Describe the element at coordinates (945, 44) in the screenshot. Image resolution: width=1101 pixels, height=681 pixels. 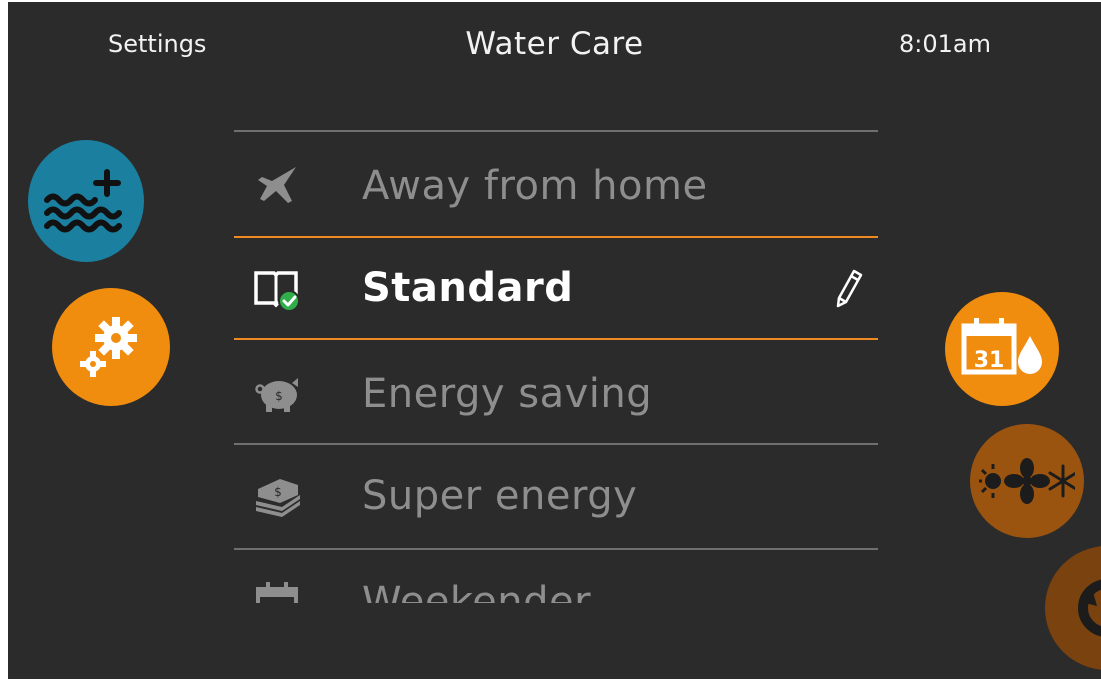
I see `clock-time: 8:01am` at that location.